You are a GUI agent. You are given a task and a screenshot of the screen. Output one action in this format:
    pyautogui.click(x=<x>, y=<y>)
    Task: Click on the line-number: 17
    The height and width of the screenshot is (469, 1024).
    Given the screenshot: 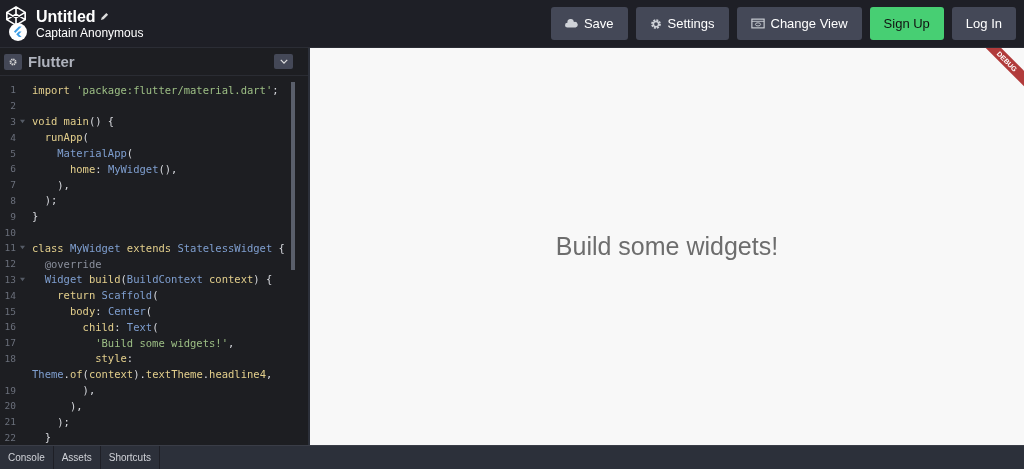 What is the action you would take?
    pyautogui.click(x=9, y=343)
    